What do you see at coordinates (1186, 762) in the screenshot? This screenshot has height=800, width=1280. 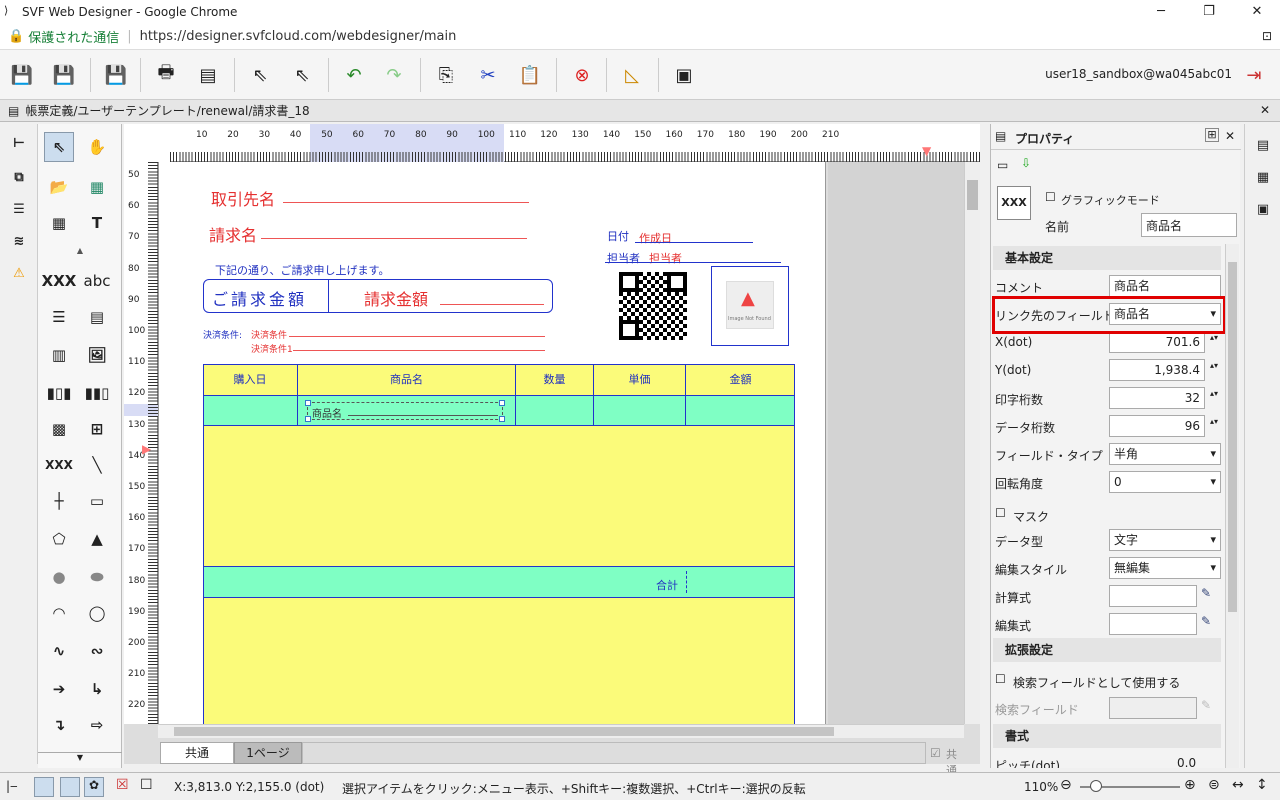 I see `pitch-value: 0.0` at bounding box center [1186, 762].